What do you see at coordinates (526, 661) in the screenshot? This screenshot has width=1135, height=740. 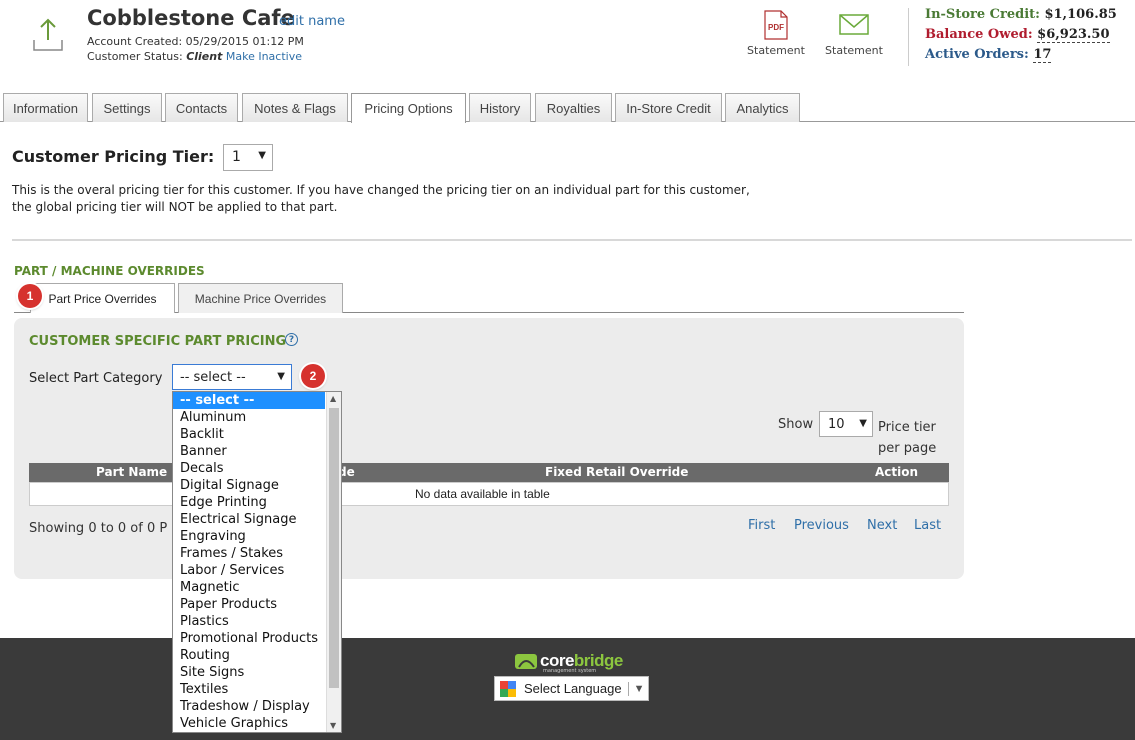 I see `corebridge-logo-icon` at bounding box center [526, 661].